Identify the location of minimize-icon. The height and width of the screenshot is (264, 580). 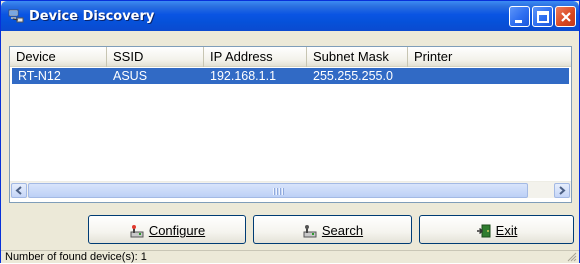
(518, 21).